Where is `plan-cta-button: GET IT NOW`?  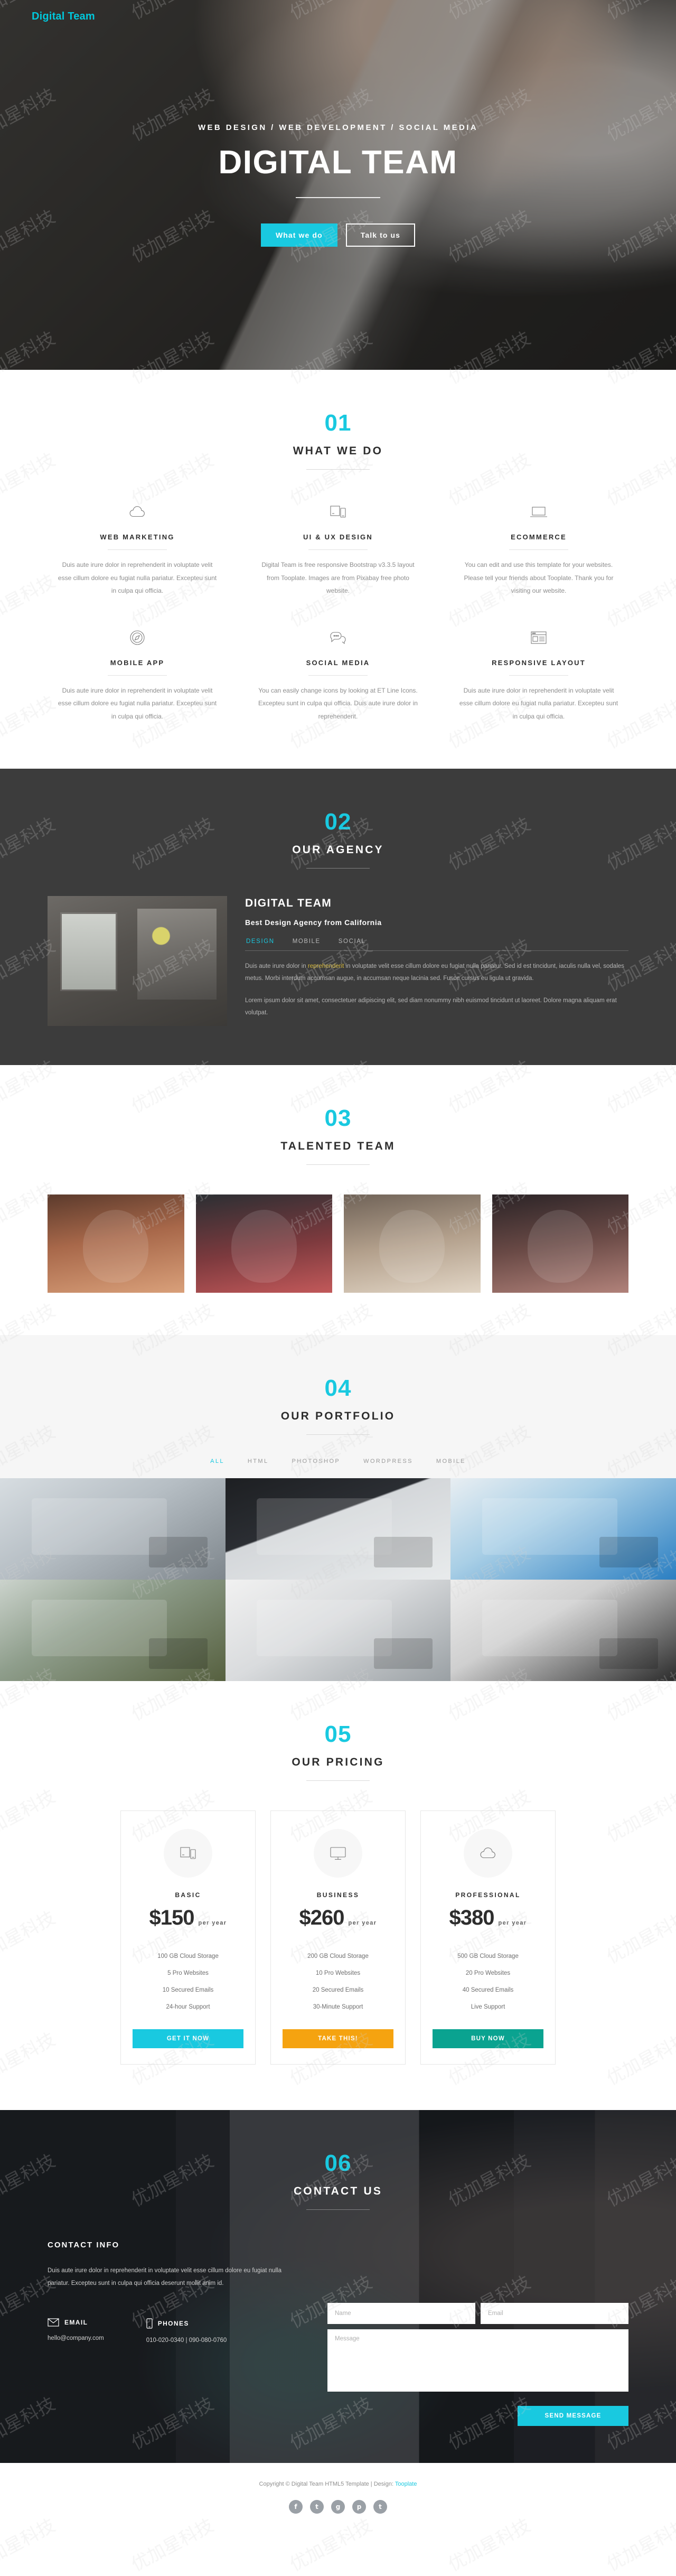
plan-cta-button: GET IT NOW is located at coordinates (188, 2038).